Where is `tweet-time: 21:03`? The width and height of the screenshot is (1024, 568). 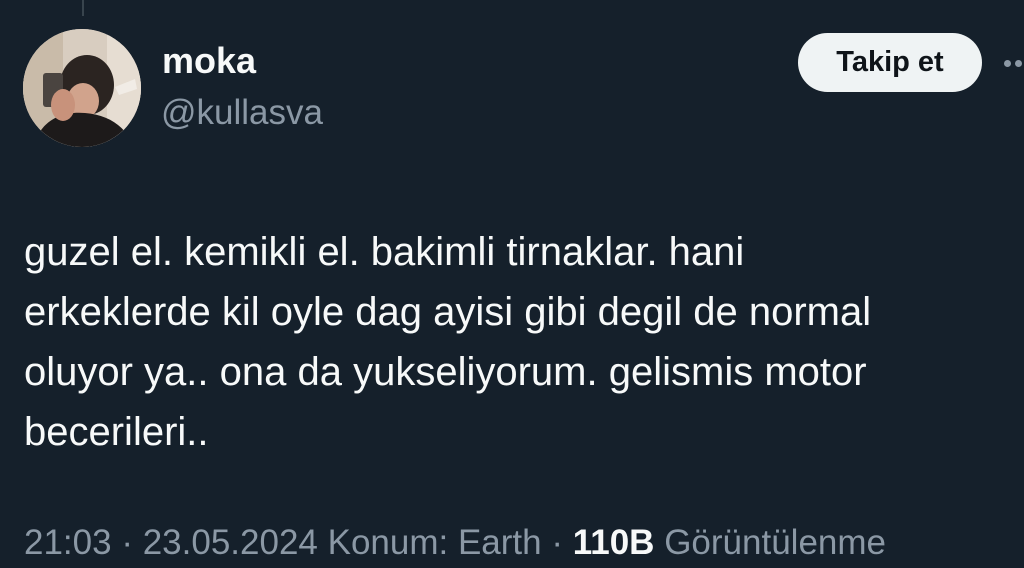
tweet-time: 21:03 is located at coordinates (68, 542).